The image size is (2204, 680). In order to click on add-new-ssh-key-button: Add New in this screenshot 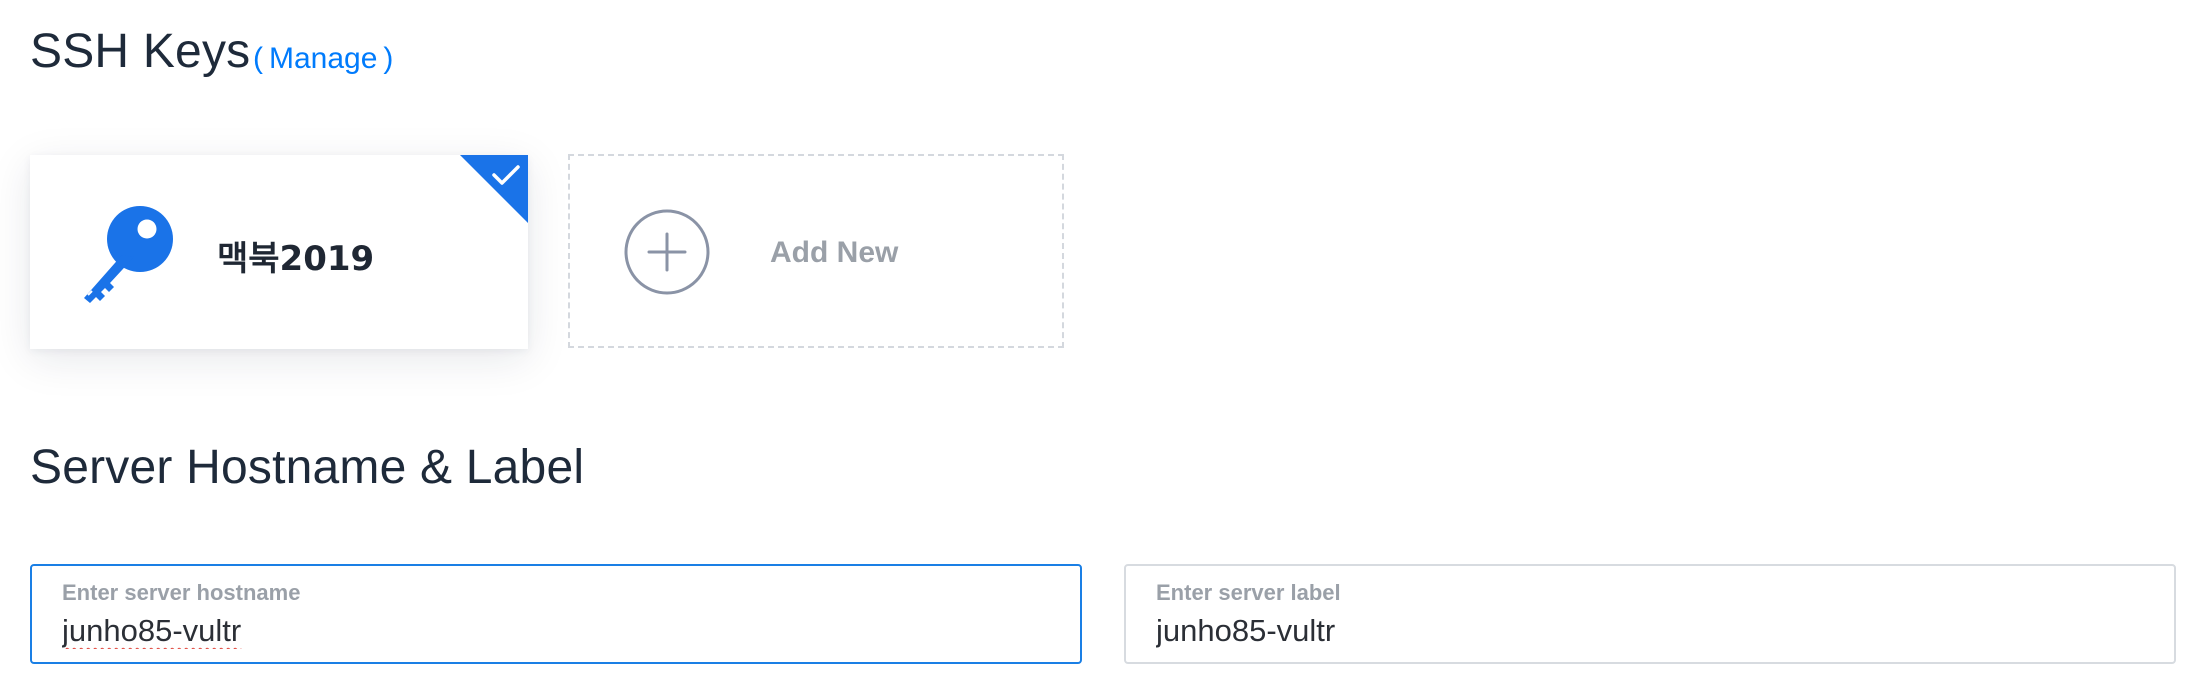, I will do `click(816, 251)`.